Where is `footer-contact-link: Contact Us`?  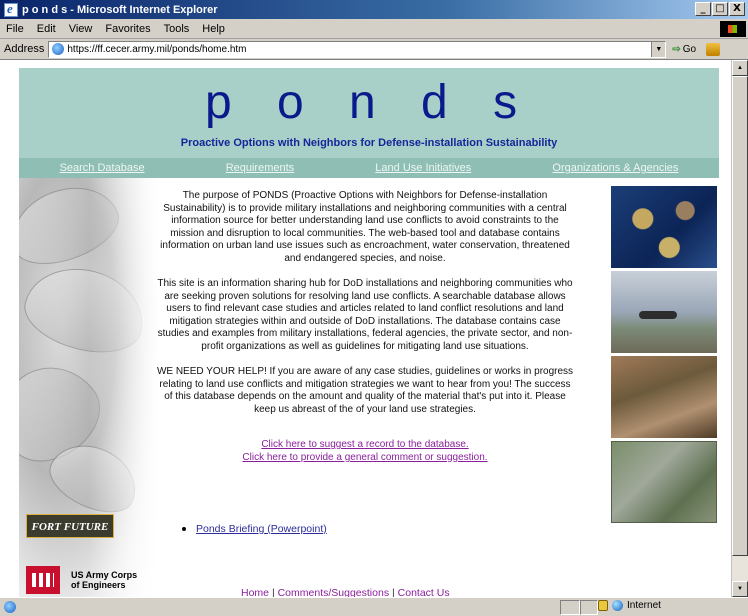 footer-contact-link: Contact Us is located at coordinates (424, 592).